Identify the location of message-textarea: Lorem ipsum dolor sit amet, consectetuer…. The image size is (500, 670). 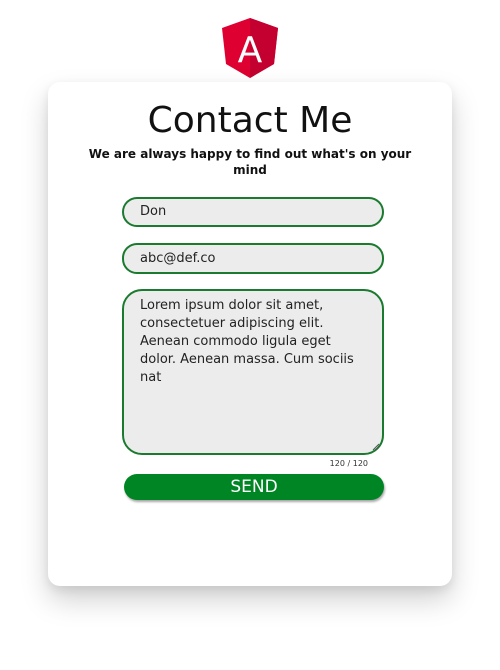
(253, 372).